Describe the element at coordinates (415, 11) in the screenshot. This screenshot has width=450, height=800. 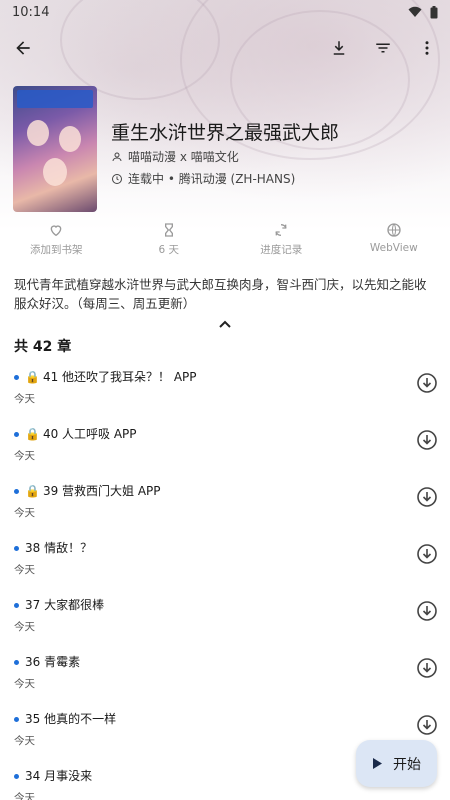
I see `wifi-icon` at that location.